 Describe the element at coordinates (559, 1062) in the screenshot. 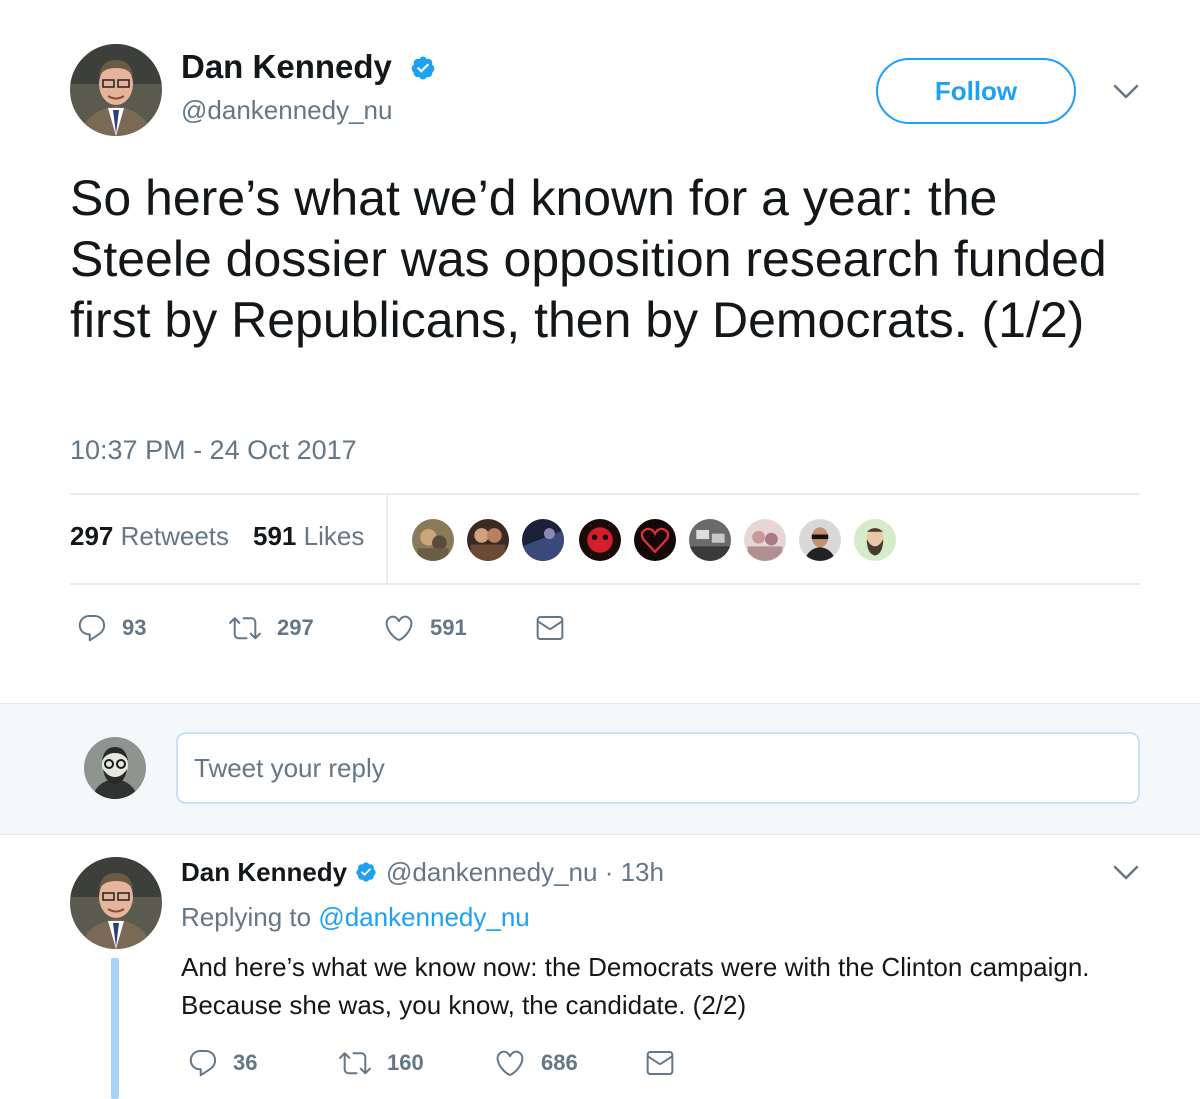

I see `like-count: 686` at that location.